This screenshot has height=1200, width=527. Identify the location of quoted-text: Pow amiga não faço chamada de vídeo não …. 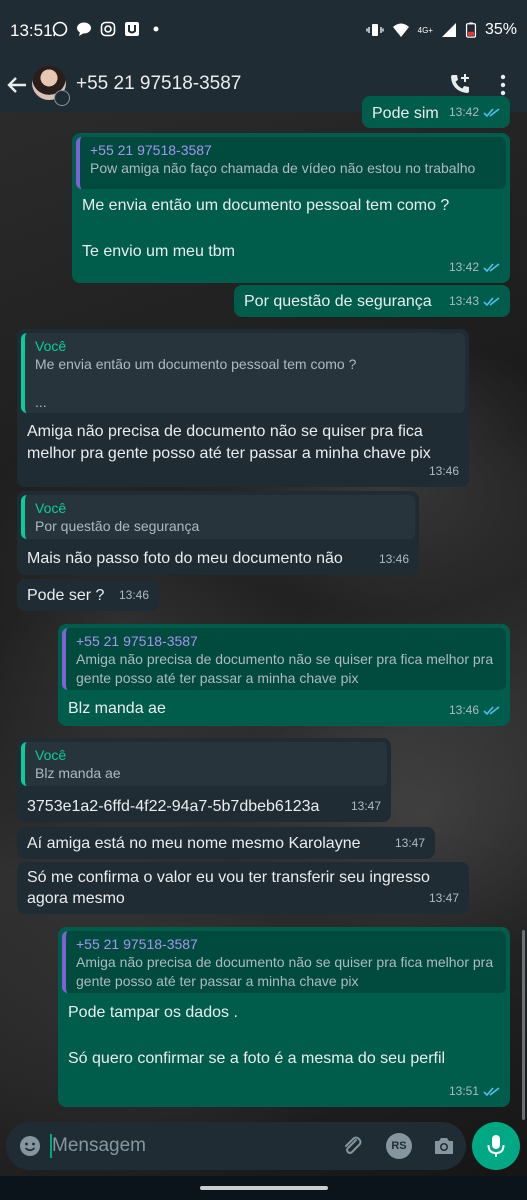
(283, 168).